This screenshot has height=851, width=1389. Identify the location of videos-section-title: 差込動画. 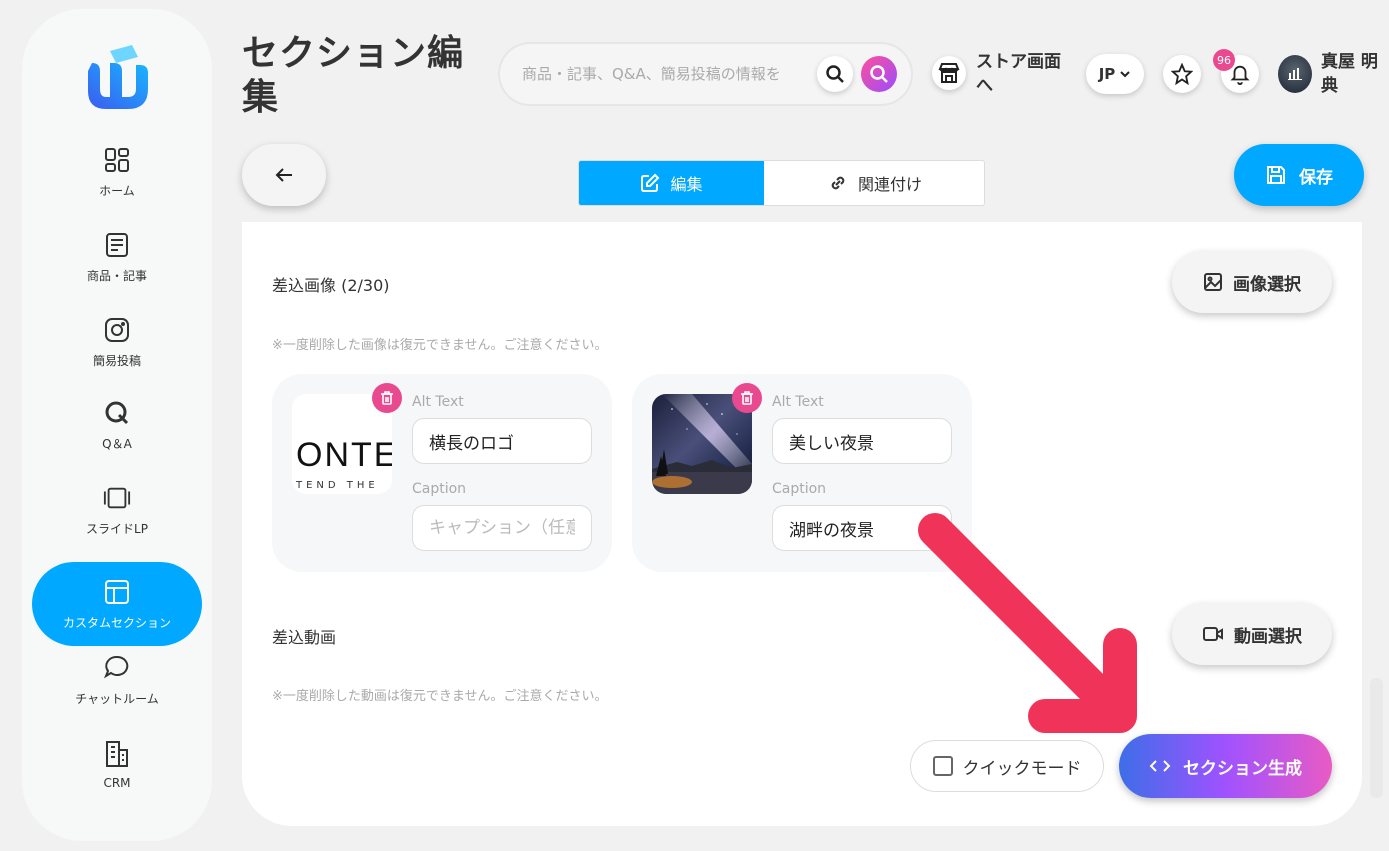
(304, 637).